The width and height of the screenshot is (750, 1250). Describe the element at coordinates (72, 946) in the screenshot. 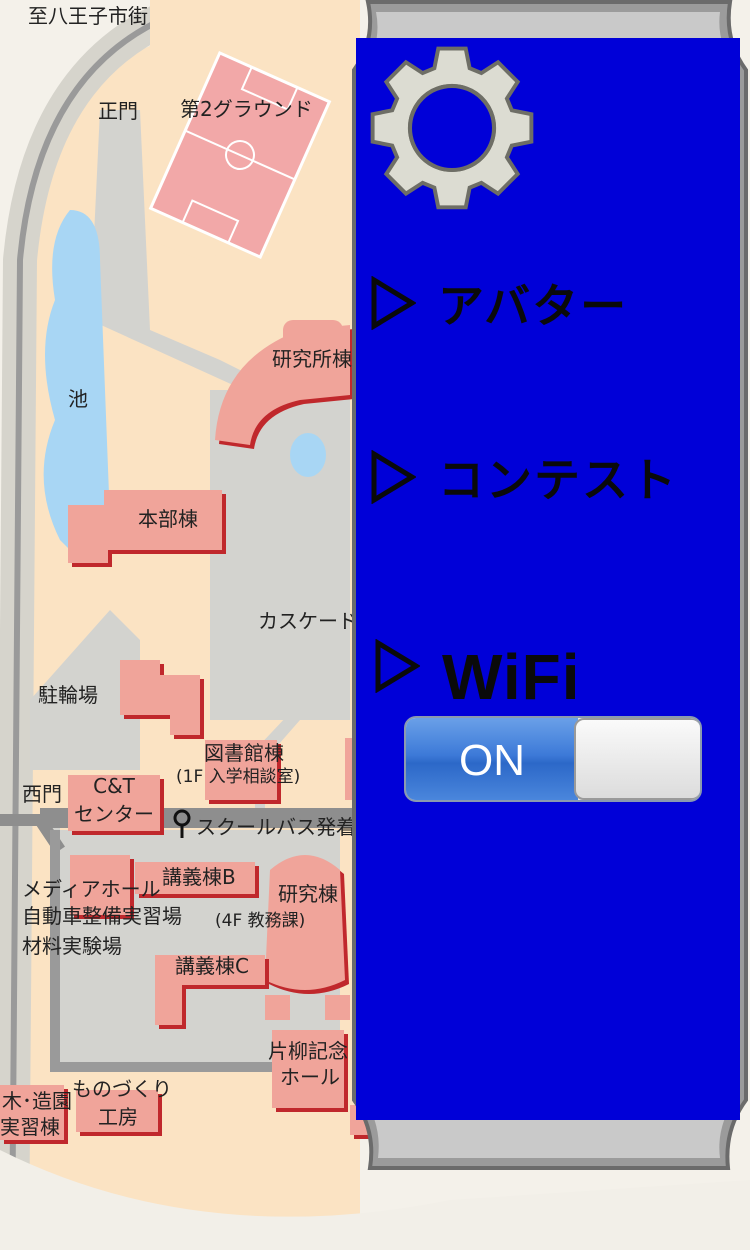

I see `map-label-media-hall-3: 材料実験場` at that location.